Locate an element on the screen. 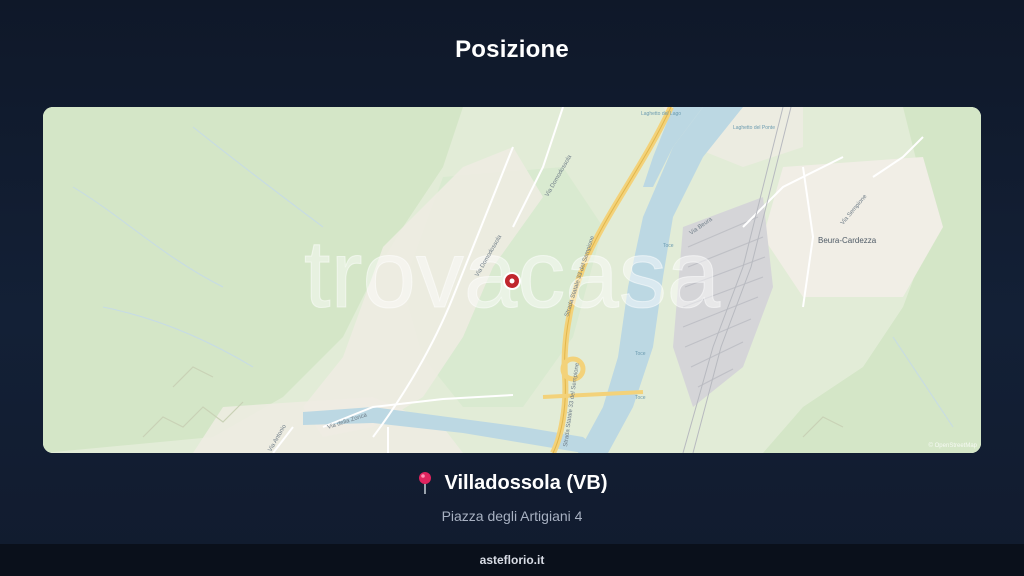 Image resolution: width=1024 pixels, height=576 pixels. footer: asteflorio.it is located at coordinates (512, 560).